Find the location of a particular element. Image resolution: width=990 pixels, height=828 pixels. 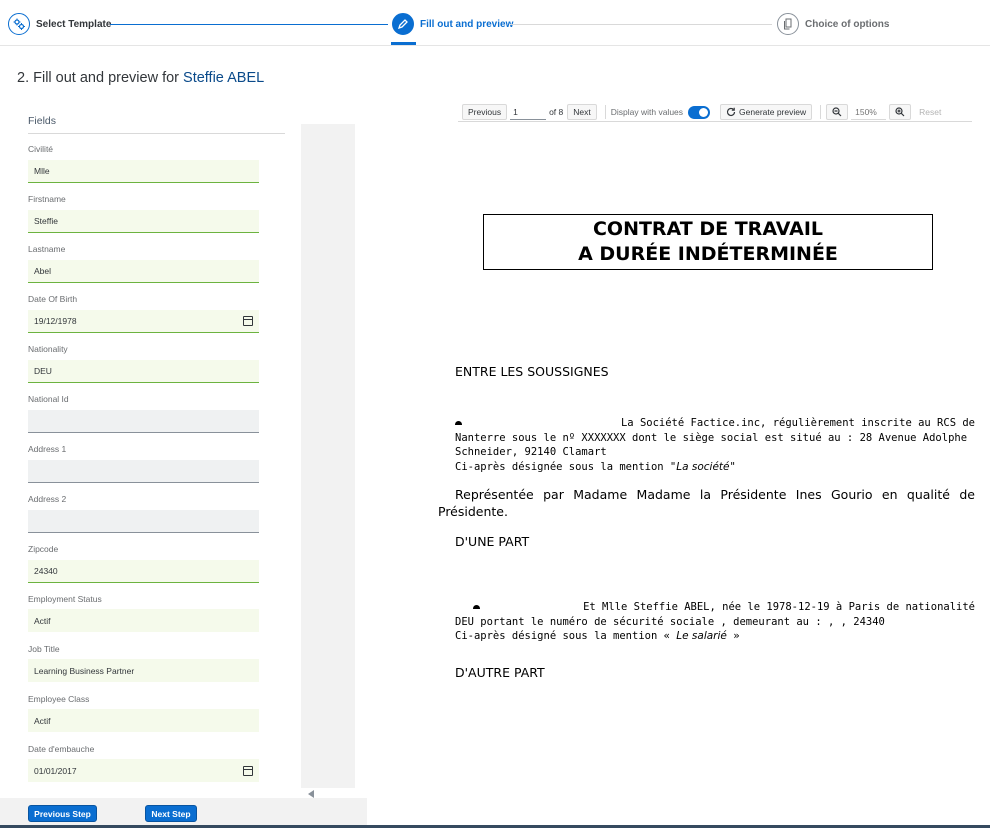

active-step-indicator is located at coordinates (403, 43).